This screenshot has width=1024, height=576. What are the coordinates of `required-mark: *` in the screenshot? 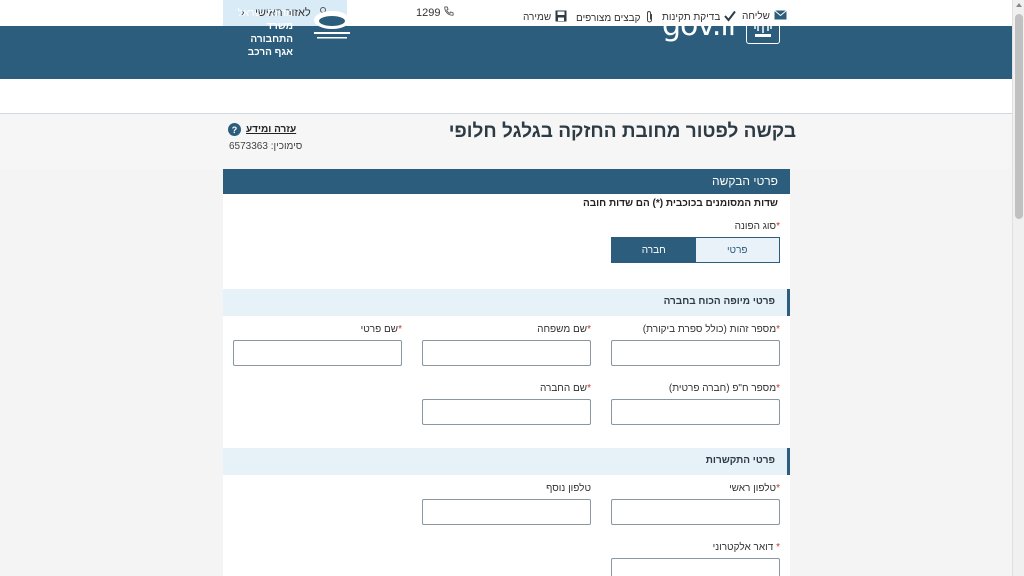 It's located at (778, 226).